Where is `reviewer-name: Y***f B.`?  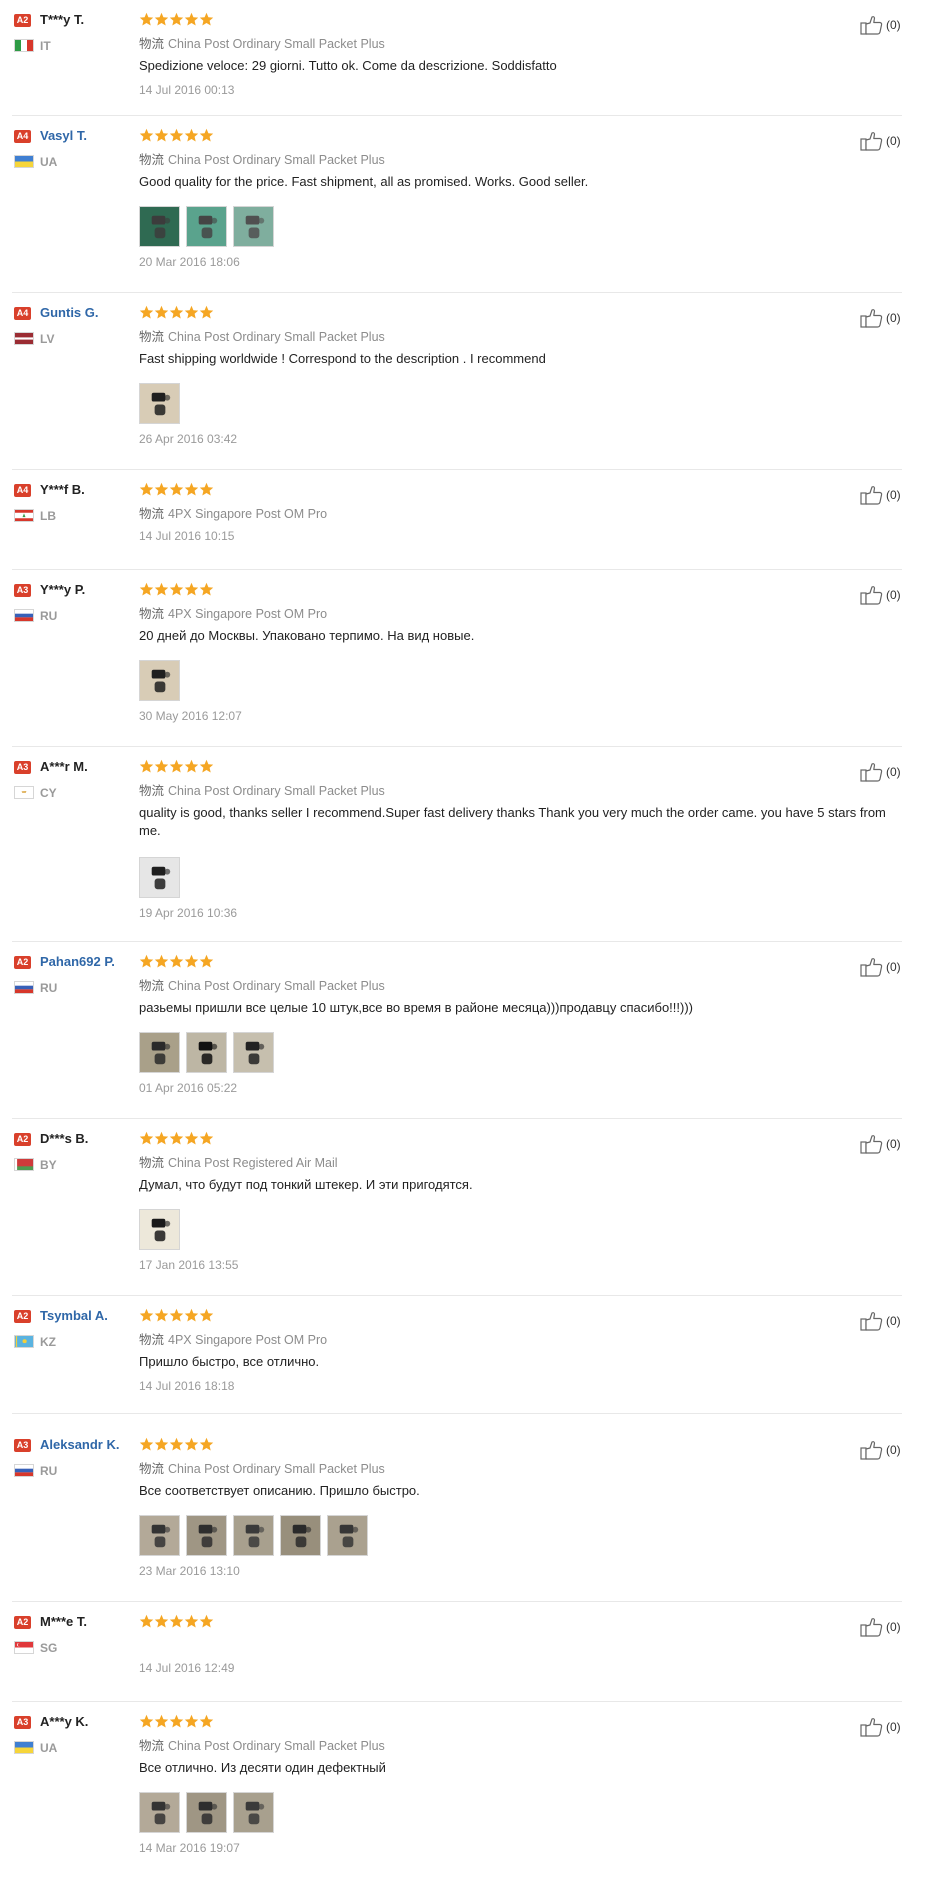 reviewer-name: Y***f B. is located at coordinates (62, 489).